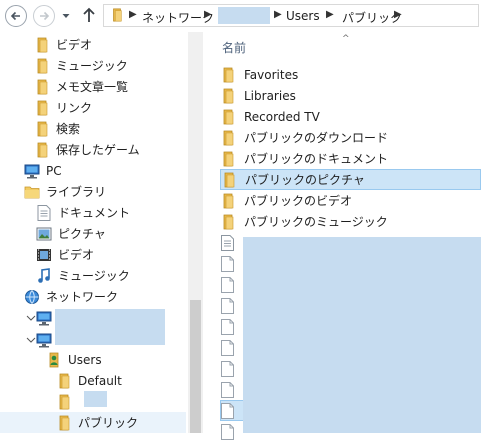  I want to click on arrow-left-icon, so click(15, 16).